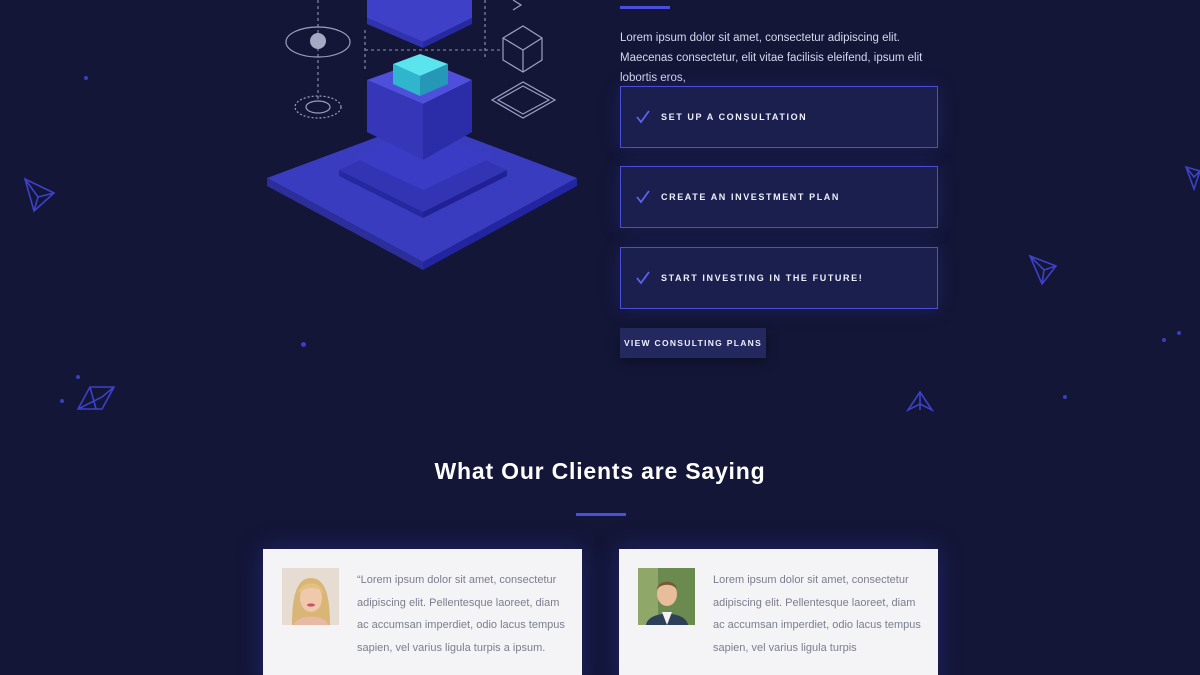 The height and width of the screenshot is (675, 1200). Describe the element at coordinates (601, 514) in the screenshot. I see `title-underline` at that location.